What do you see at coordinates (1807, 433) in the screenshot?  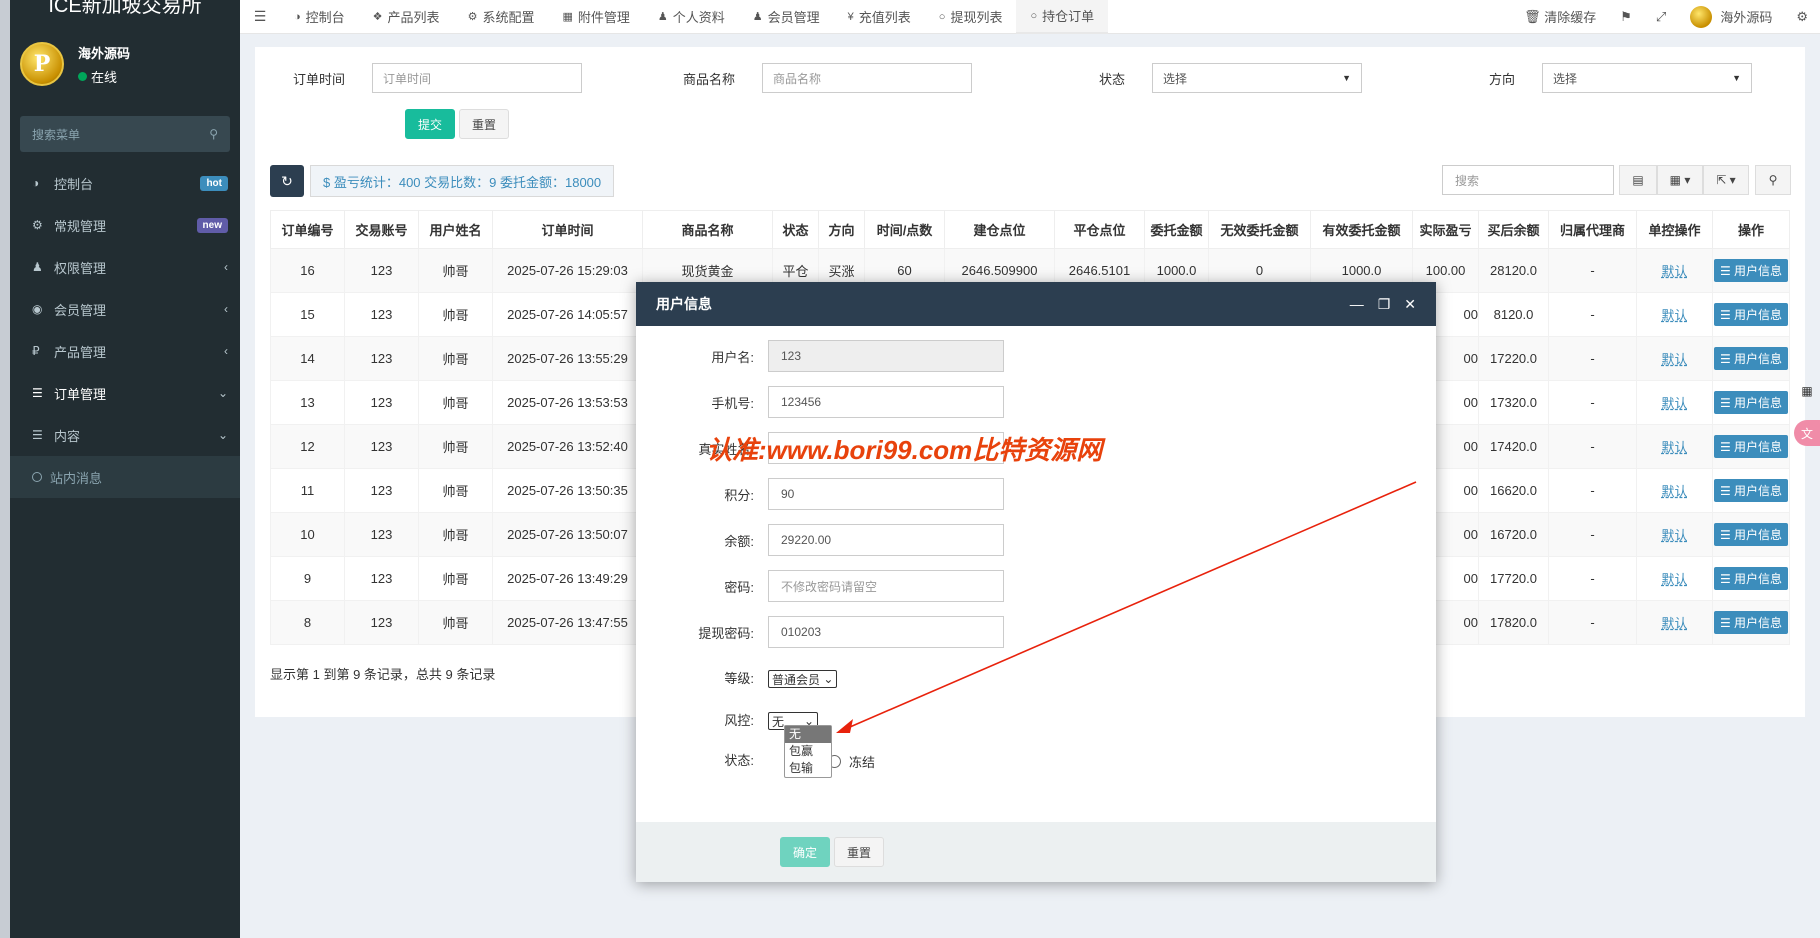 I see `translate-icon: 文` at bounding box center [1807, 433].